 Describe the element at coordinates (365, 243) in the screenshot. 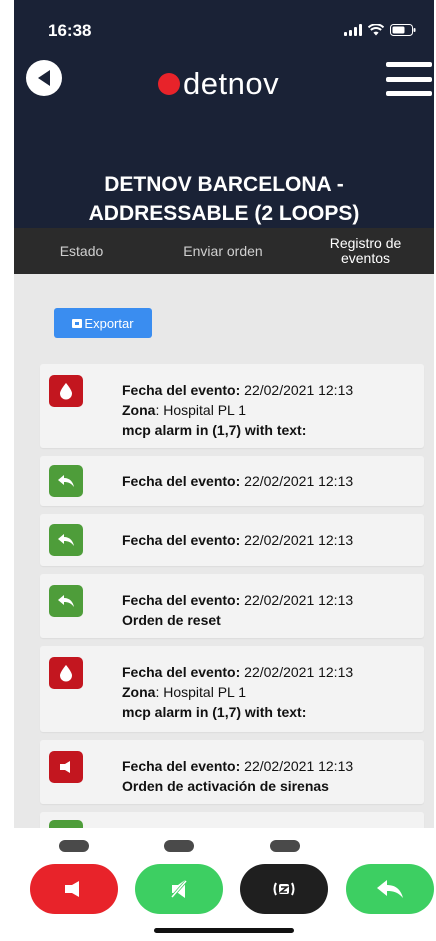

I see `tab-label-line-1: Registro de` at that location.